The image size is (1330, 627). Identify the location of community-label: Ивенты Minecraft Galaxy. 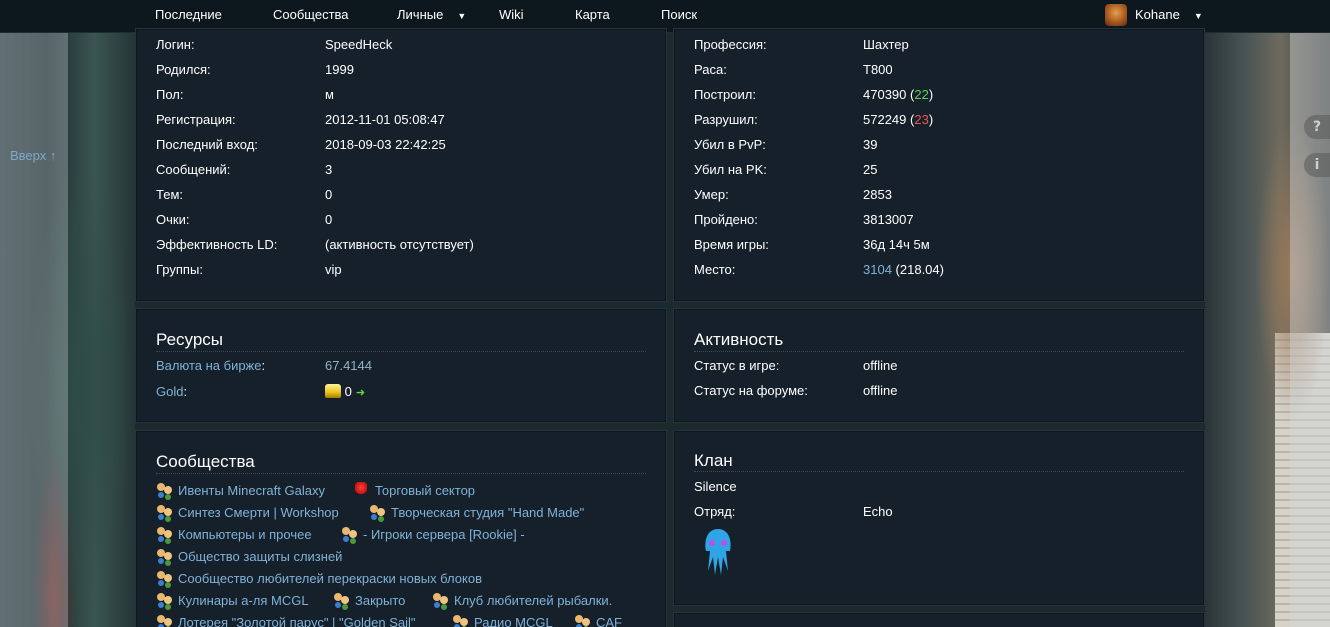
(251, 490).